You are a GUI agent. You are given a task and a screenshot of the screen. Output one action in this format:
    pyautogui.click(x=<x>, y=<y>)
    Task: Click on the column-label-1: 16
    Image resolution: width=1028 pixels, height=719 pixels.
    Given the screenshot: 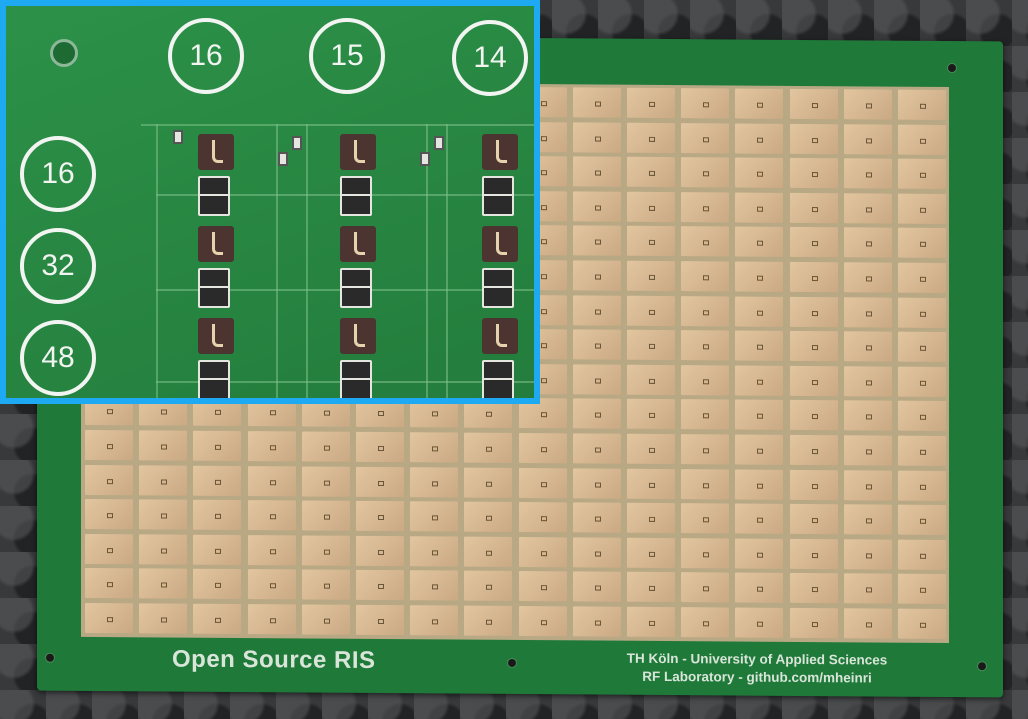 What is the action you would take?
    pyautogui.click(x=206, y=56)
    